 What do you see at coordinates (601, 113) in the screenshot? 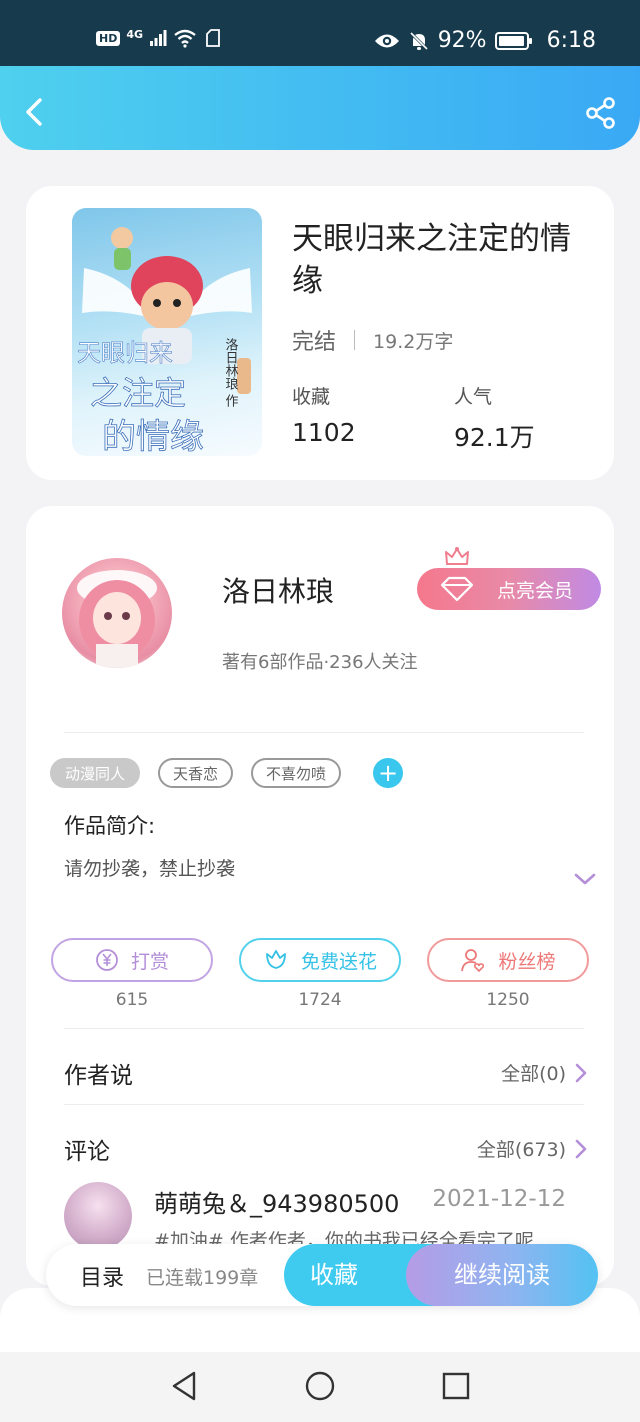
I see `share-icon` at bounding box center [601, 113].